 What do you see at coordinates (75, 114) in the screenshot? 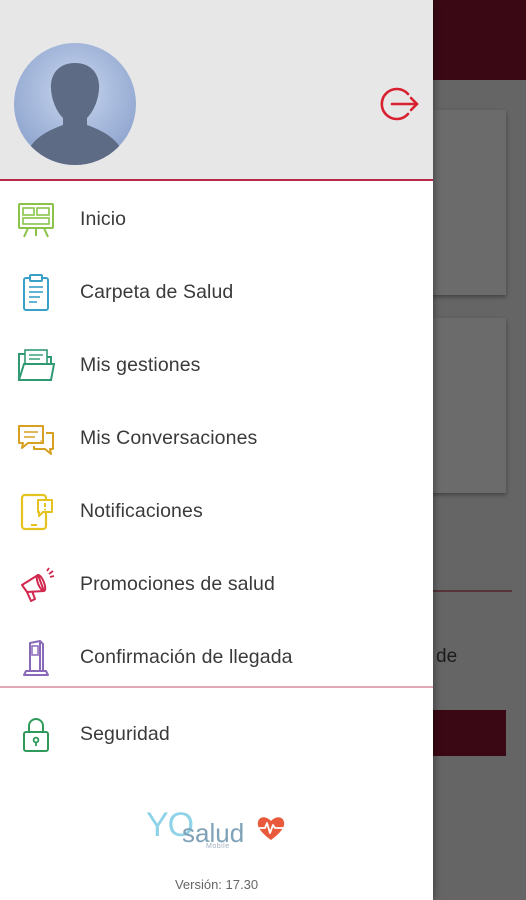
I see `person-silhouette-icon` at bounding box center [75, 114].